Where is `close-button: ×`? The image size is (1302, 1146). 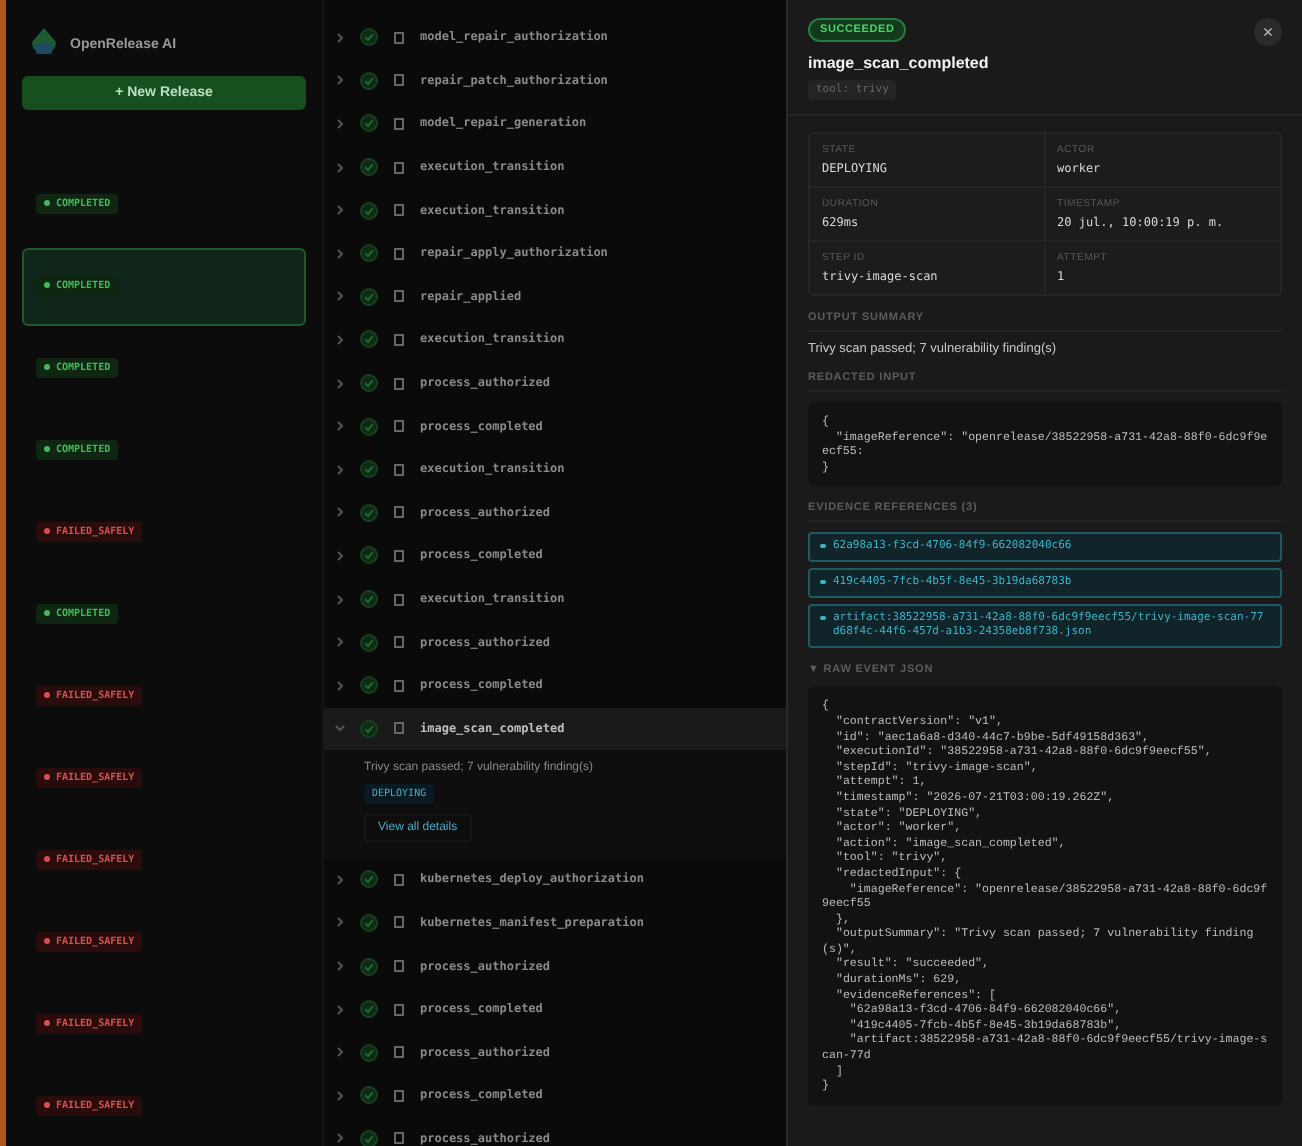
close-button: × is located at coordinates (1268, 32).